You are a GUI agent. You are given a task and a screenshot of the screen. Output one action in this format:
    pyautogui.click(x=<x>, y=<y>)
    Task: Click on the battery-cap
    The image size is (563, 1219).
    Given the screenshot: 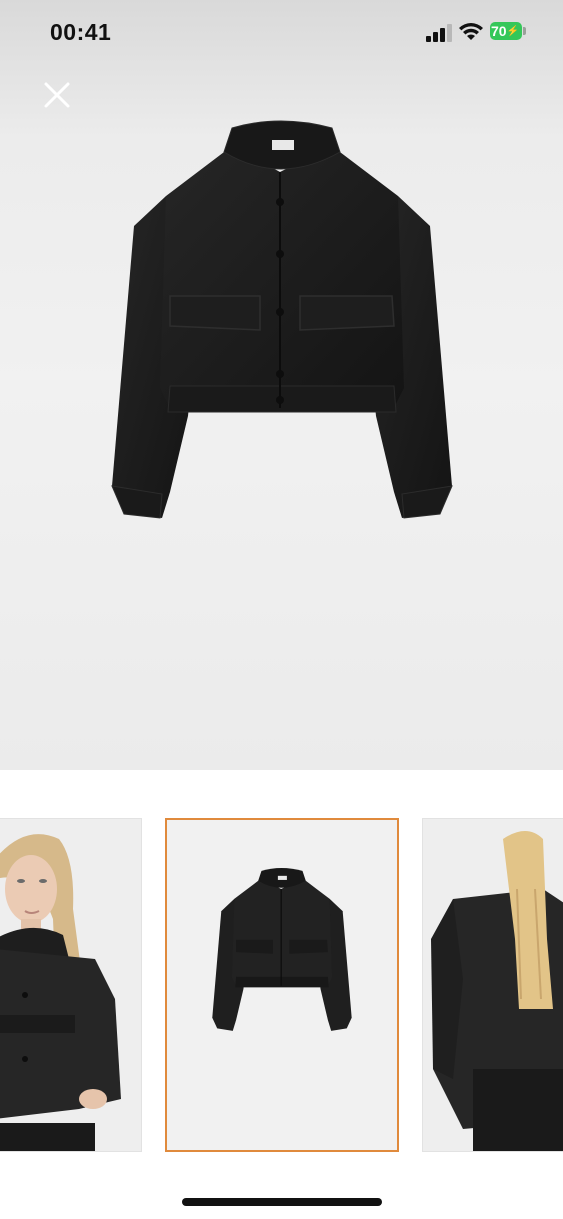 What is the action you would take?
    pyautogui.click(x=524, y=31)
    